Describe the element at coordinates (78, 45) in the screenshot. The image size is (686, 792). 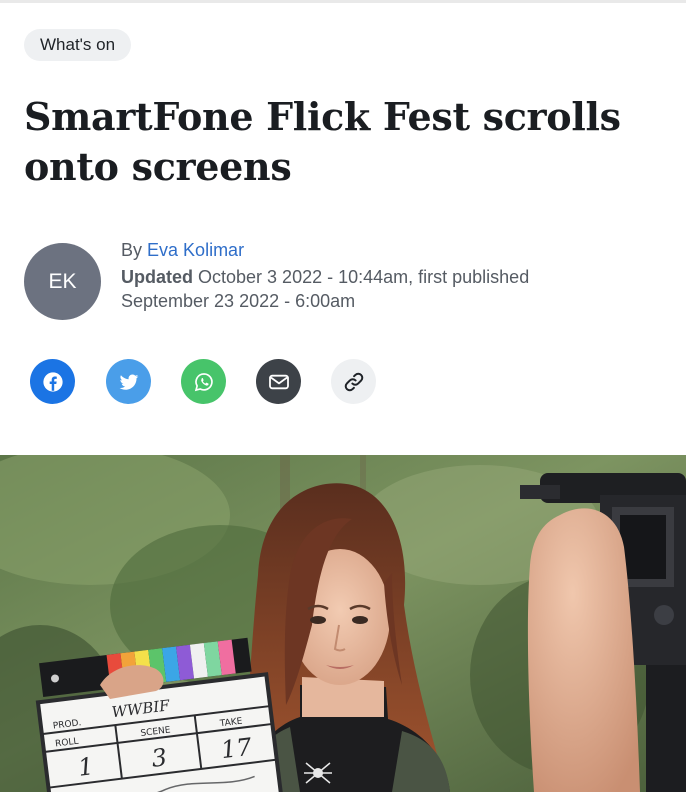
I see `category-tag: What's on` at that location.